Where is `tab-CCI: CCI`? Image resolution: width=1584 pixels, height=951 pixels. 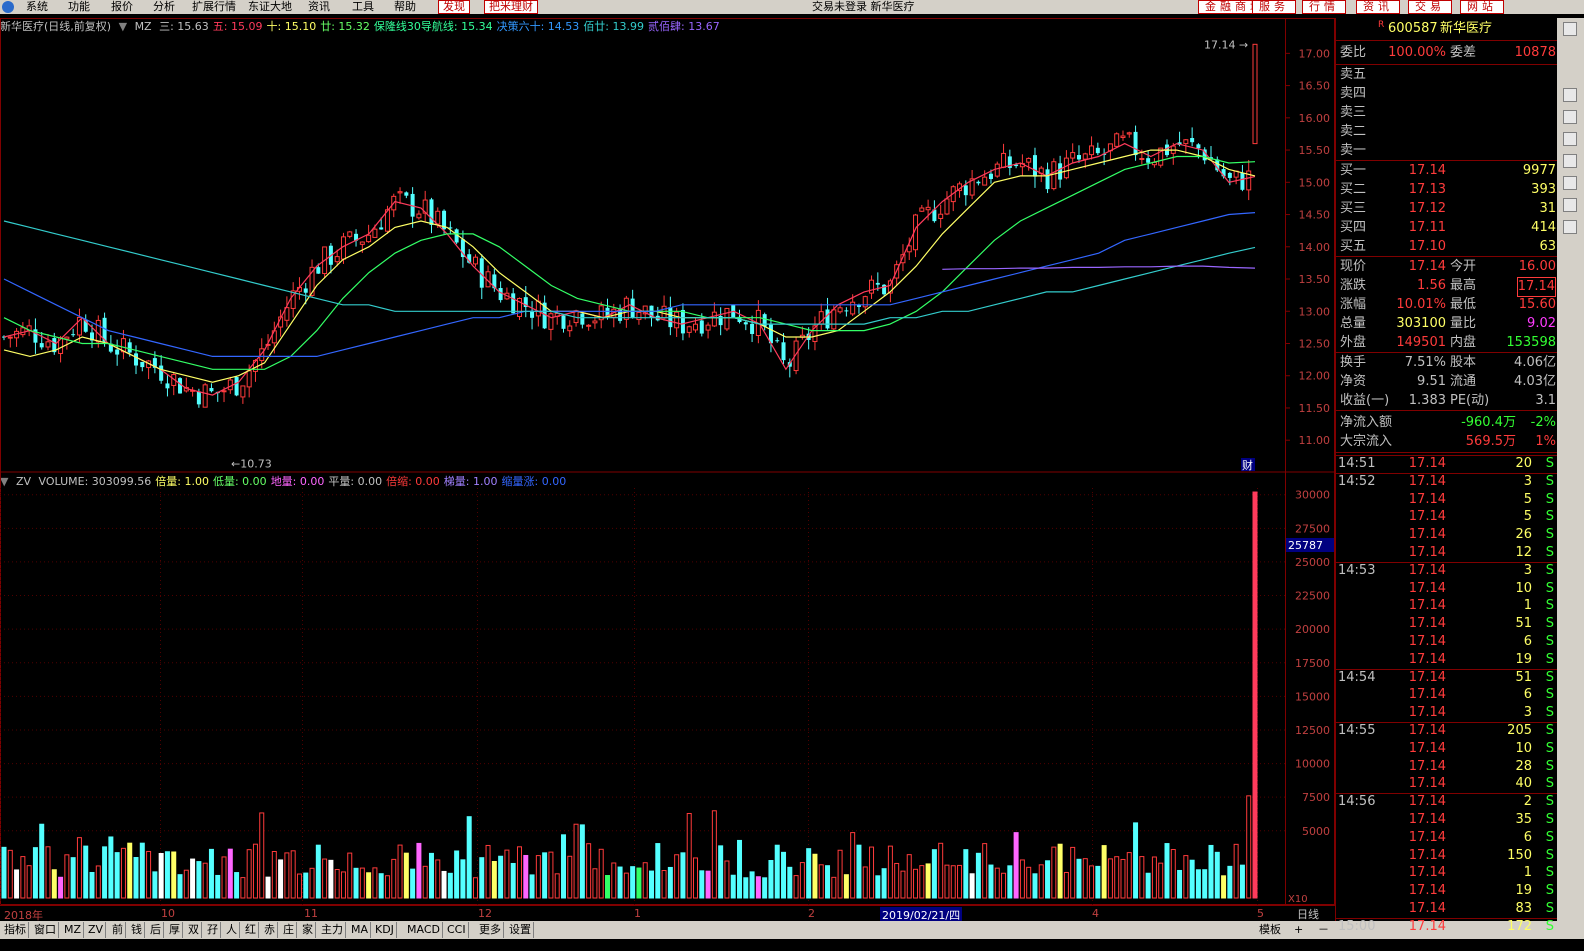 tab-CCI: CCI is located at coordinates (457, 930).